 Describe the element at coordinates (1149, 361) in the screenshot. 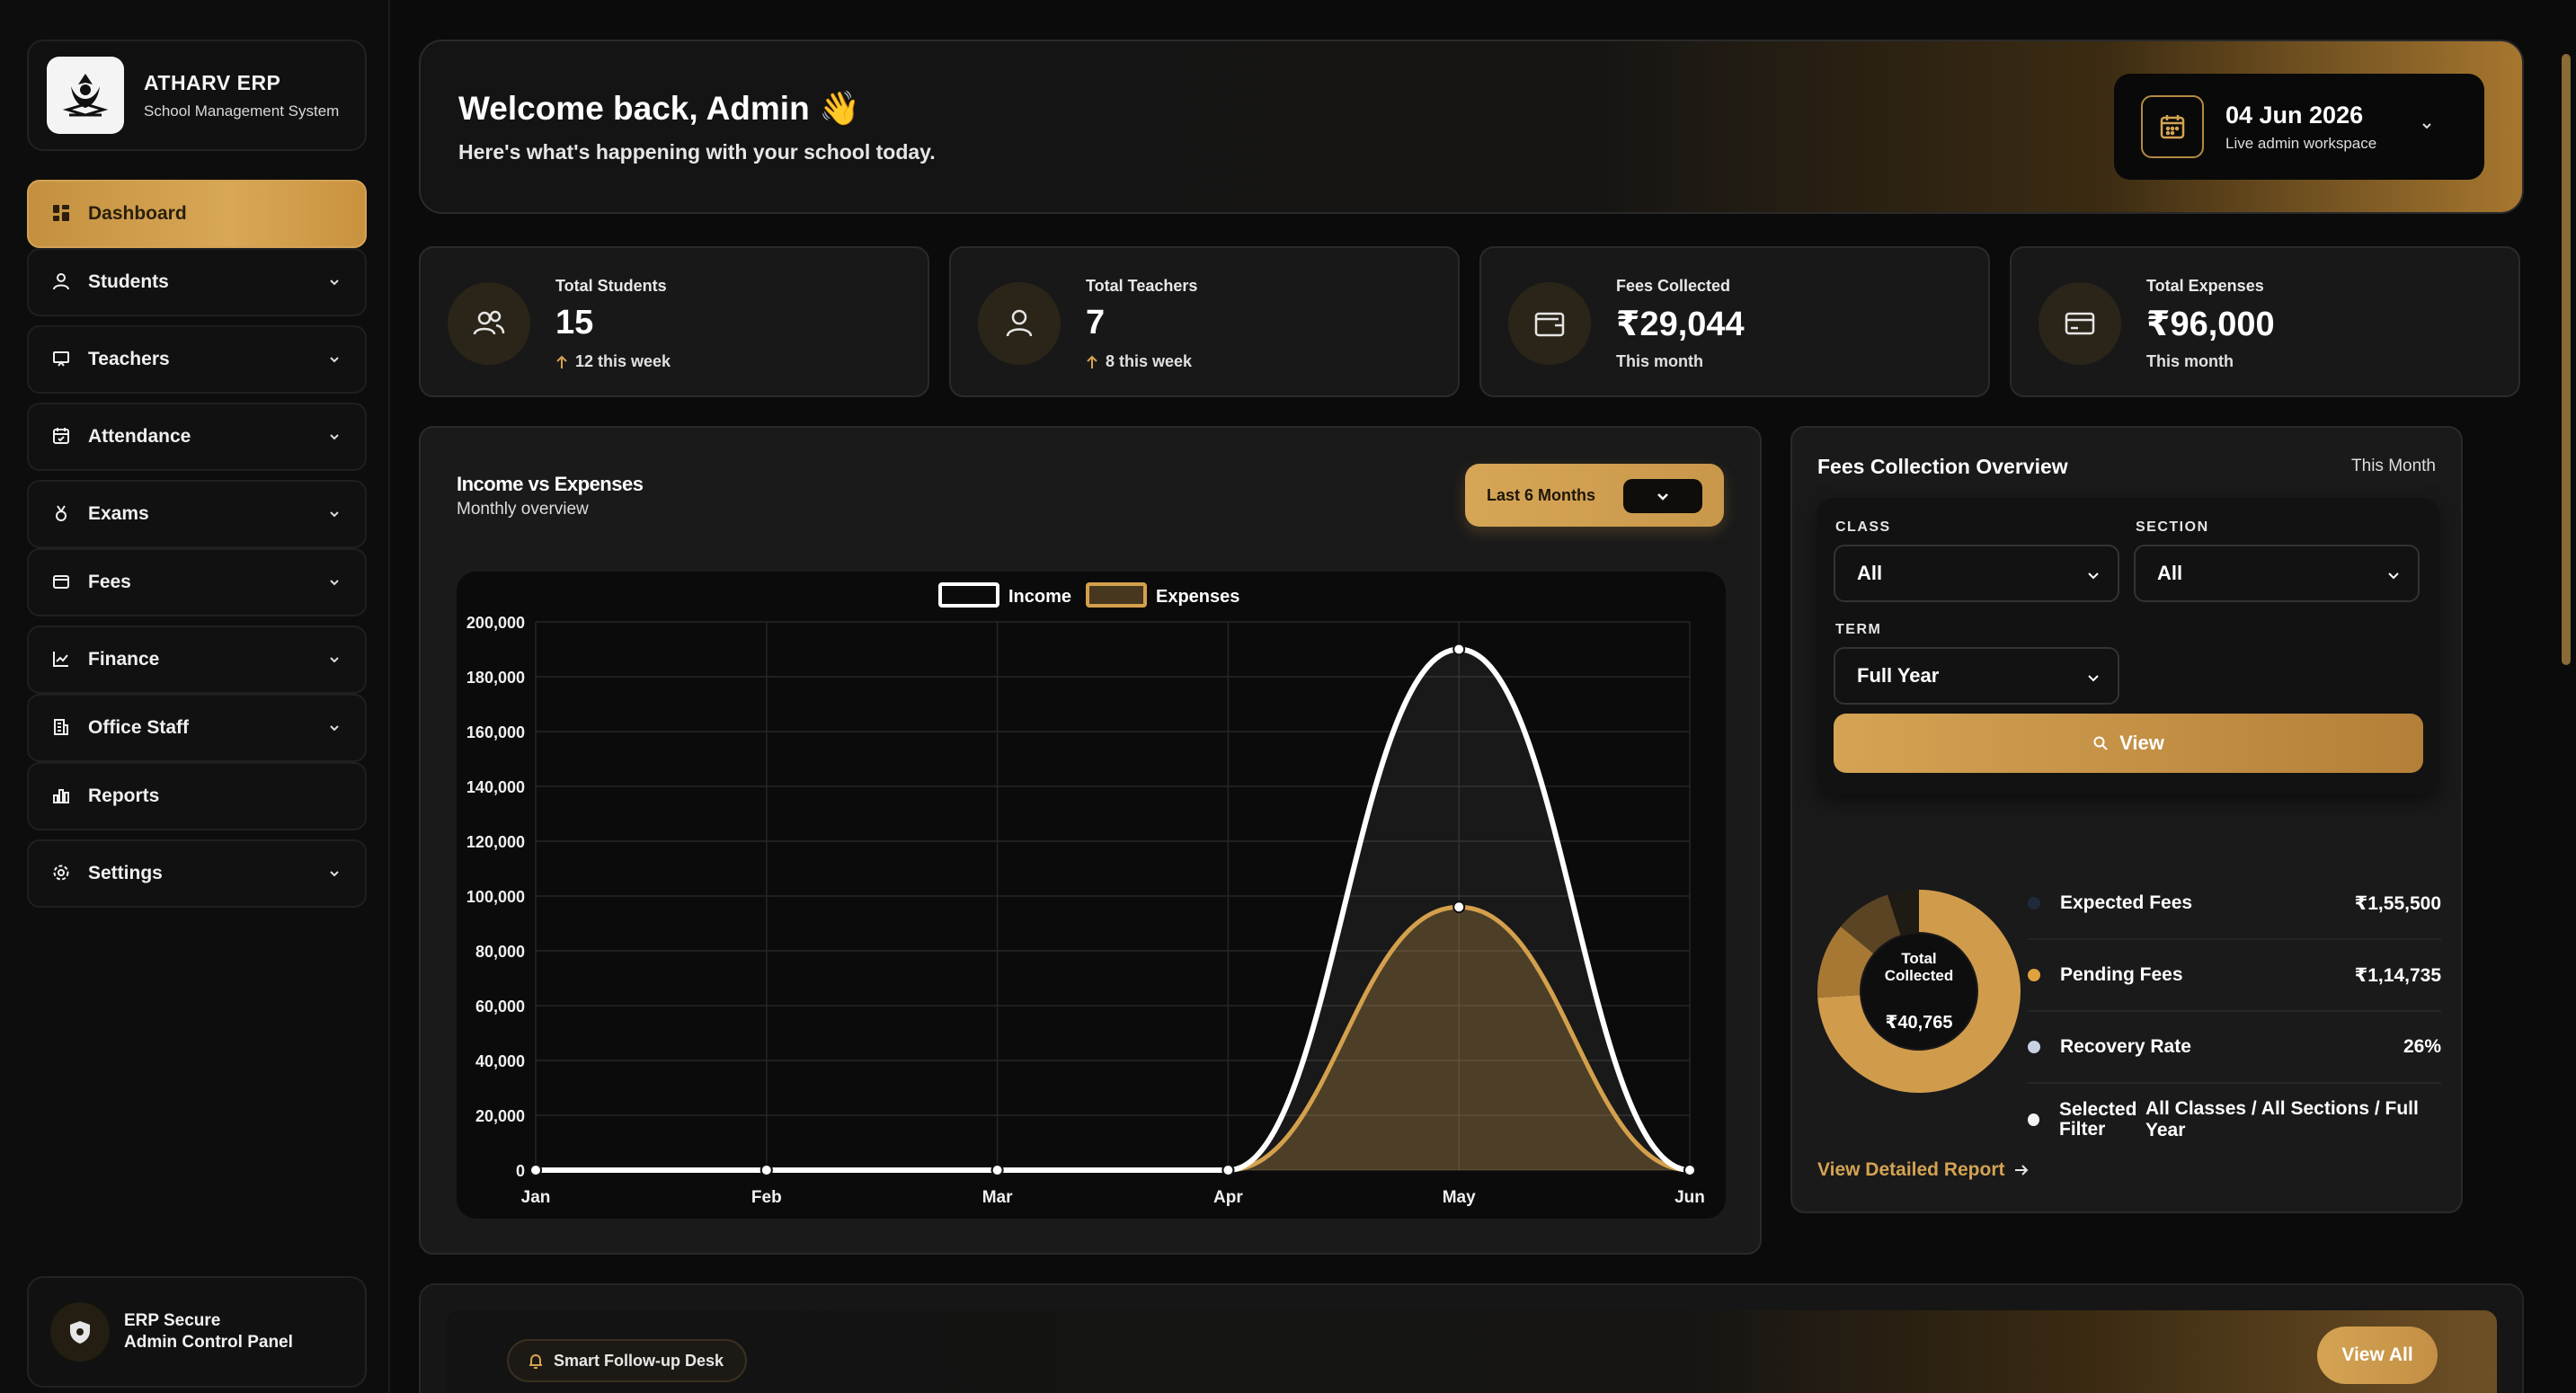

I see `stat-note-text: 8 this week` at that location.